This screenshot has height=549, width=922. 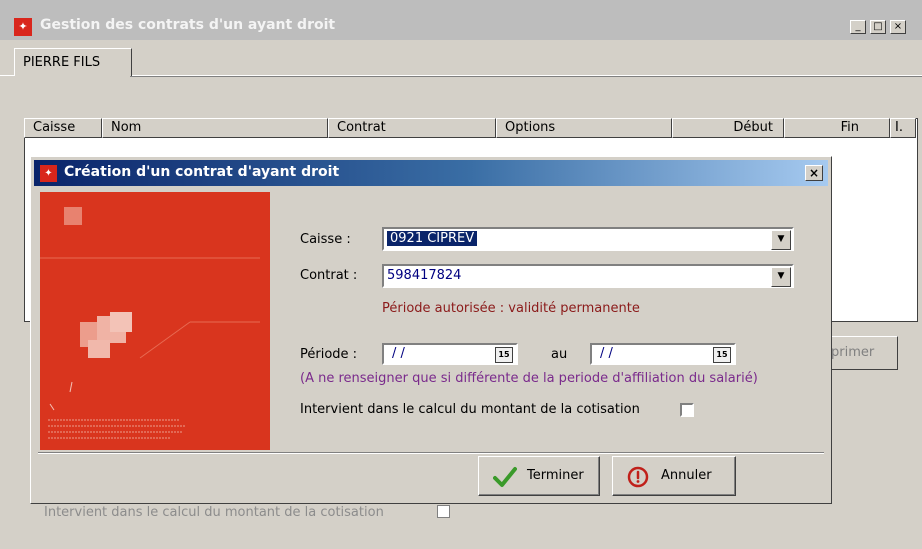 I want to click on tab-divider-shadow, so click(x=526, y=76).